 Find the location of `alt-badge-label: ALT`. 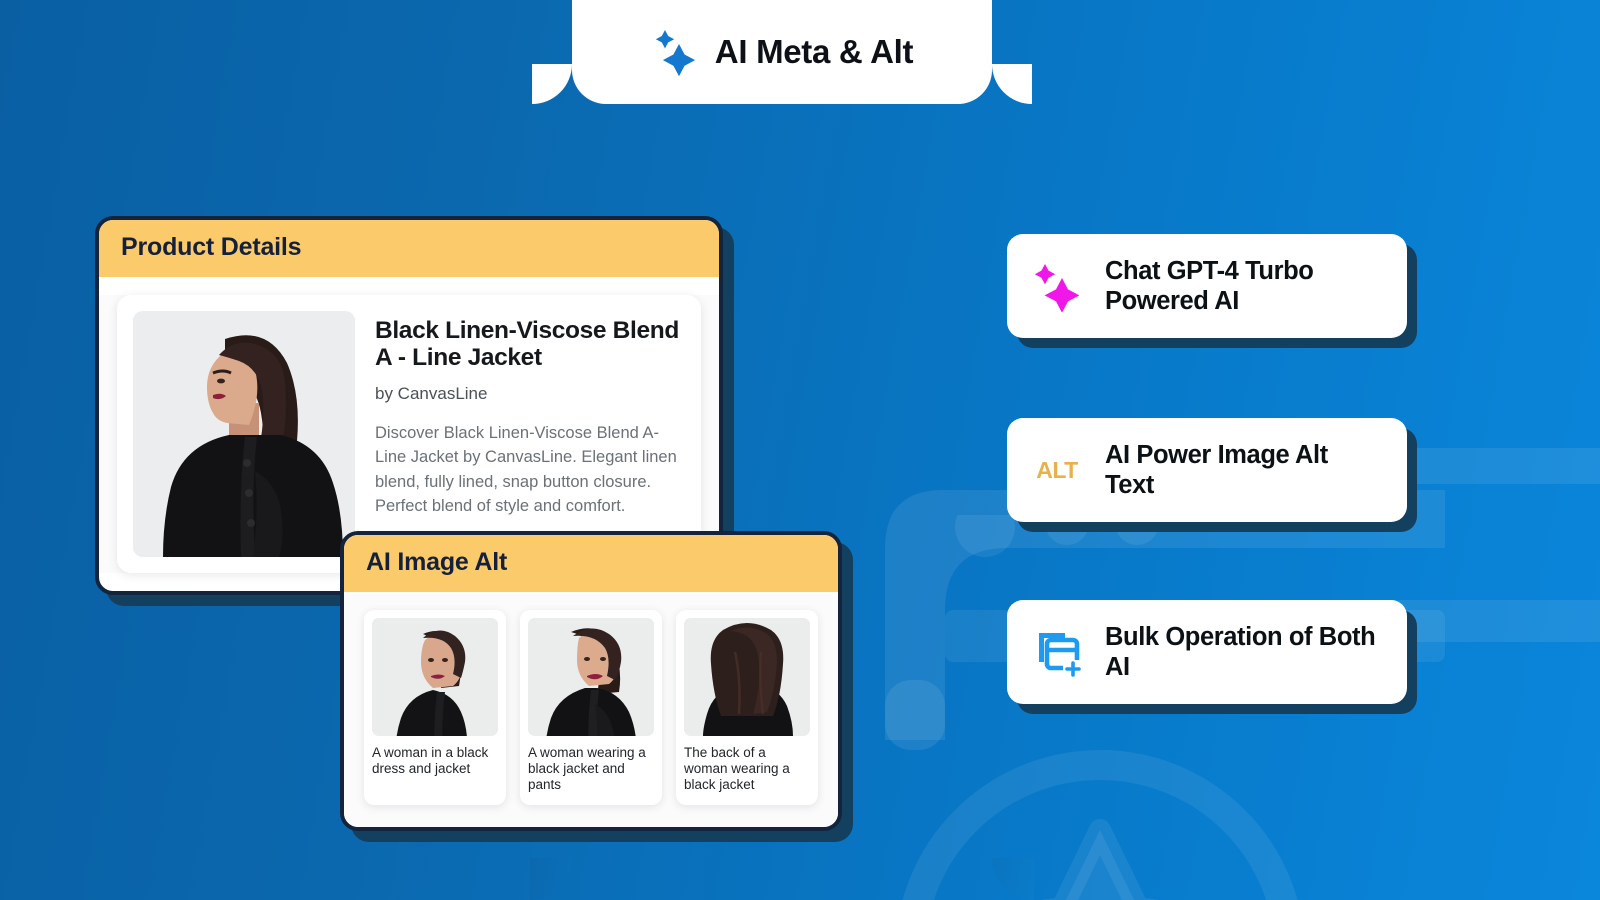

alt-badge-label: ALT is located at coordinates (1057, 469).